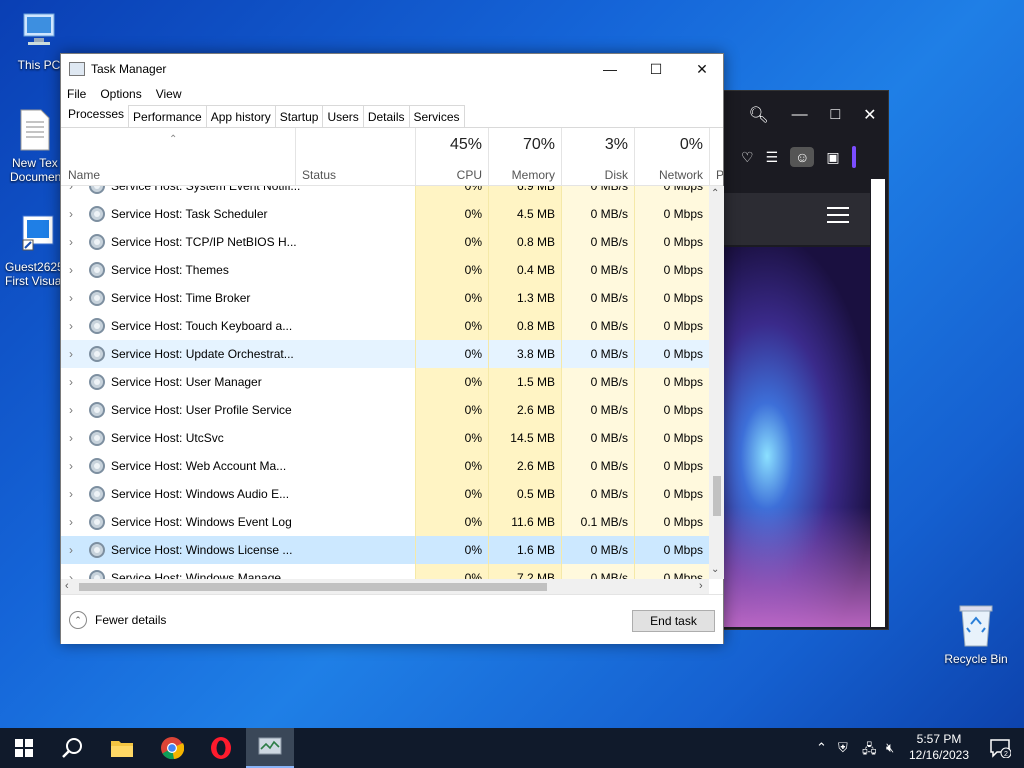 The width and height of the screenshot is (1024, 768). Describe the element at coordinates (33, 281) in the screenshot. I see `guest-shortcut-label-2: First Visua` at that location.